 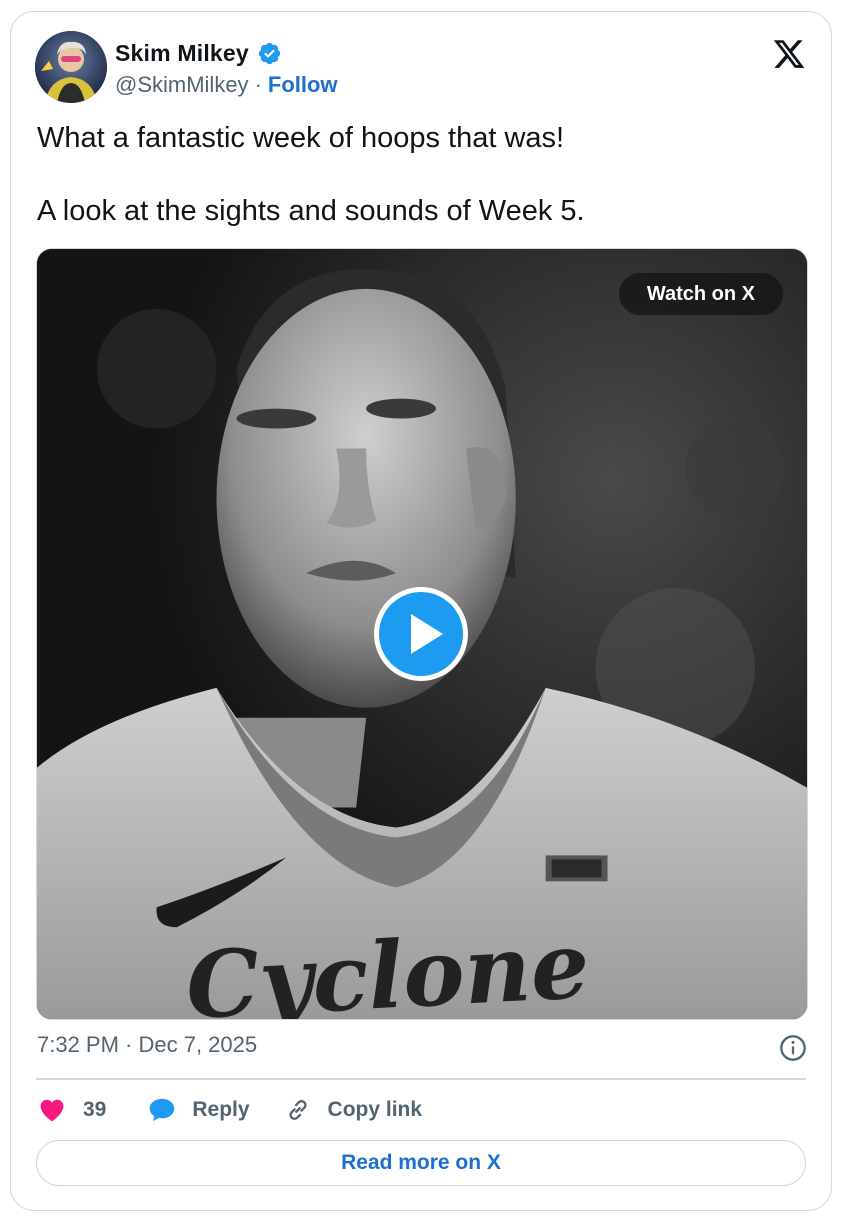 What do you see at coordinates (72, 1110) in the screenshot?
I see `like-button: 39` at bounding box center [72, 1110].